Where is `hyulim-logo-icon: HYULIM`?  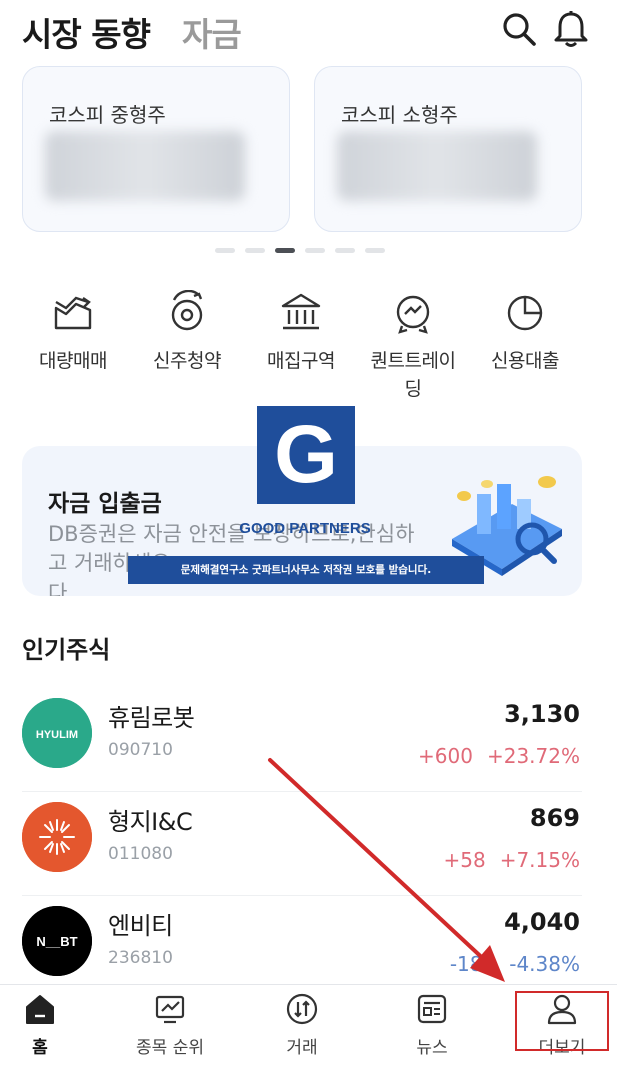 hyulim-logo-icon: HYULIM is located at coordinates (57, 733).